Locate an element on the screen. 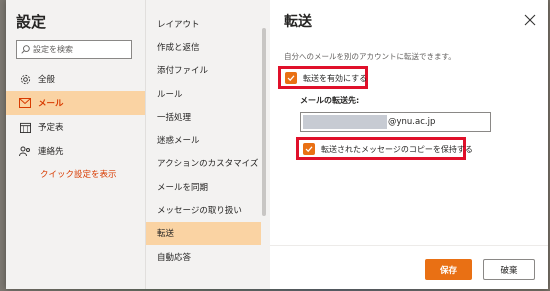  pane-title: 転送 is located at coordinates (298, 22).